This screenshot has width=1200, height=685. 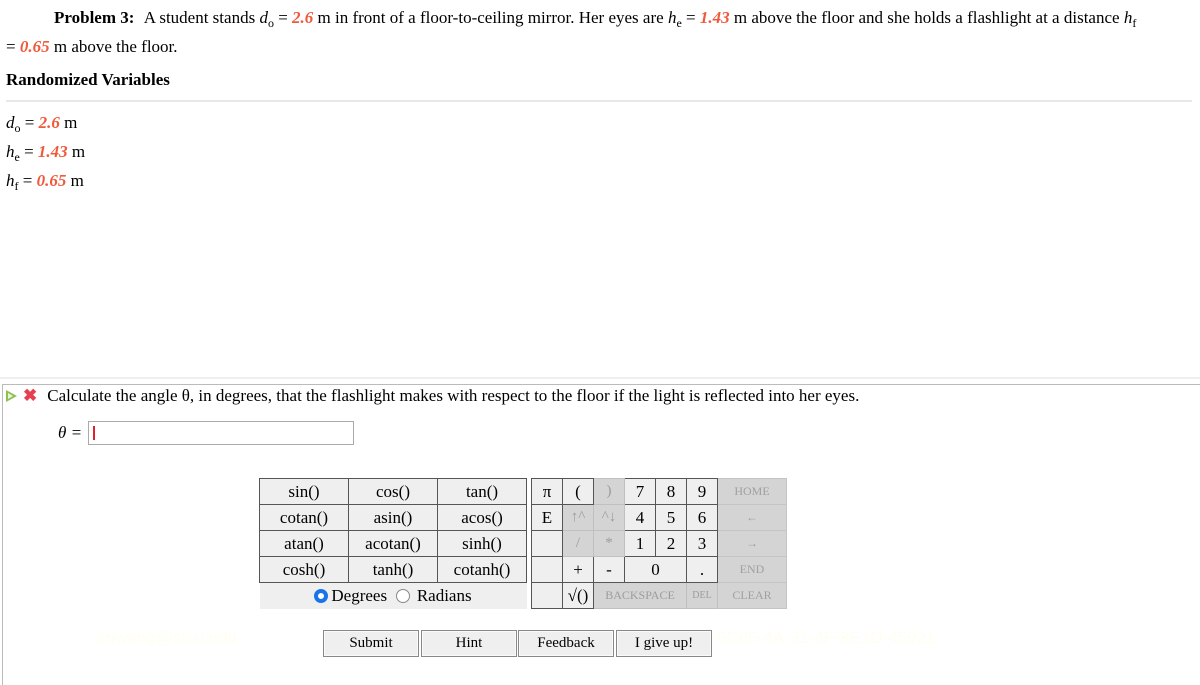 I want to click on key-open-paren: (, so click(x=578, y=491).